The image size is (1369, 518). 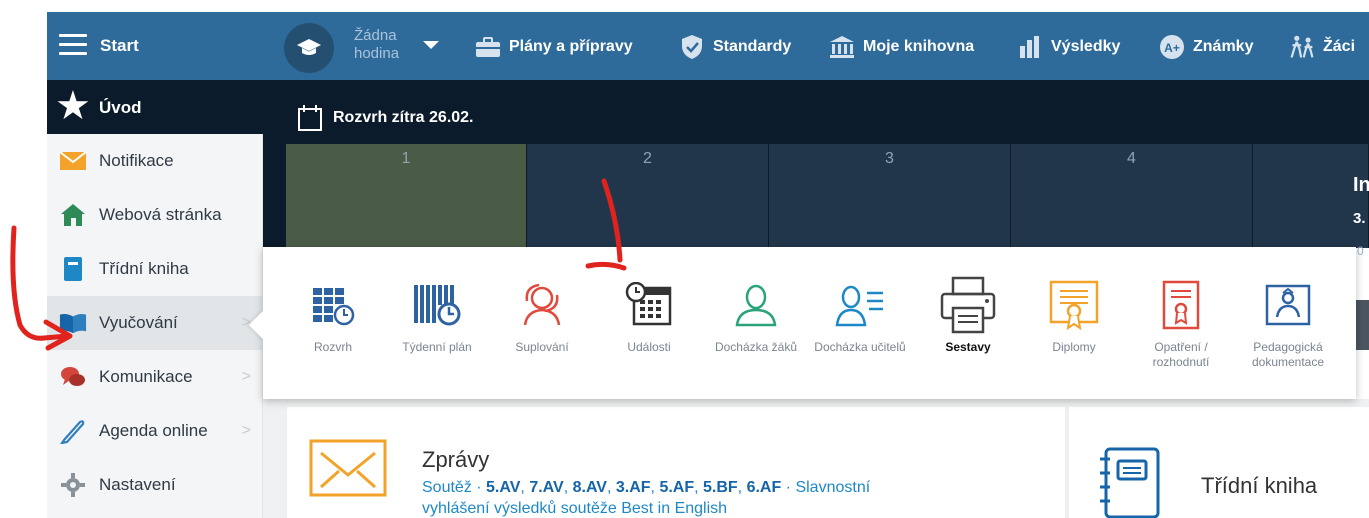 I want to click on nav-vysledky: Výsledky, so click(x=1068, y=47).